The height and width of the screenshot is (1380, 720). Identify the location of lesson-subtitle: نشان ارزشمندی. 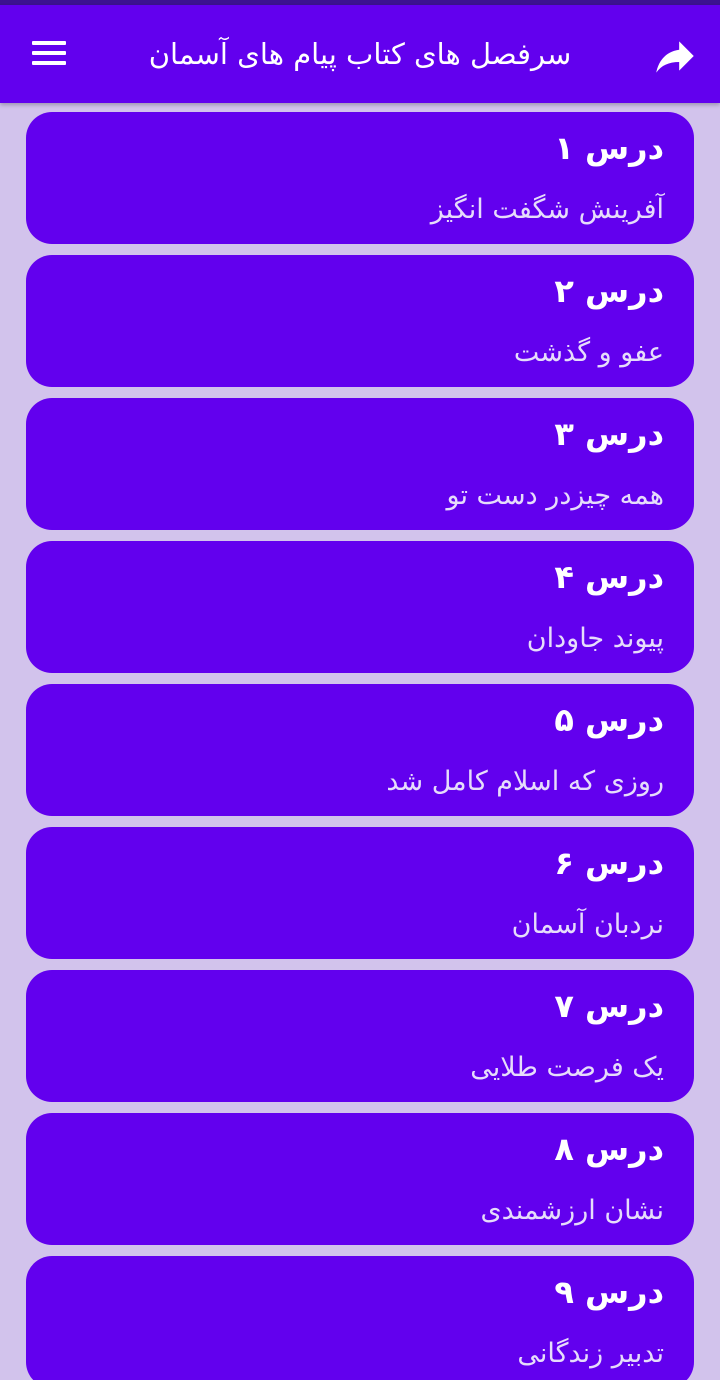
(572, 1210).